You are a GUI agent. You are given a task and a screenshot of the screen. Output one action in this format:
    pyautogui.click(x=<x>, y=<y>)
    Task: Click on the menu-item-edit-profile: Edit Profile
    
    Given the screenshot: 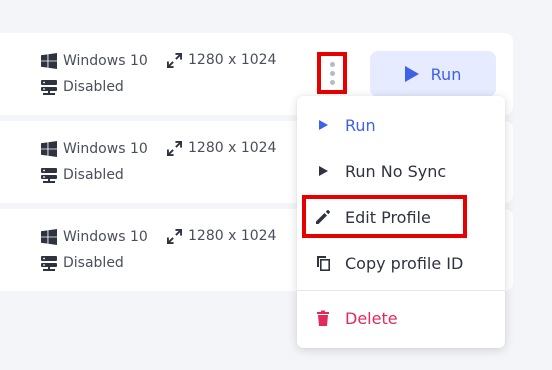 What is the action you would take?
    pyautogui.click(x=401, y=217)
    